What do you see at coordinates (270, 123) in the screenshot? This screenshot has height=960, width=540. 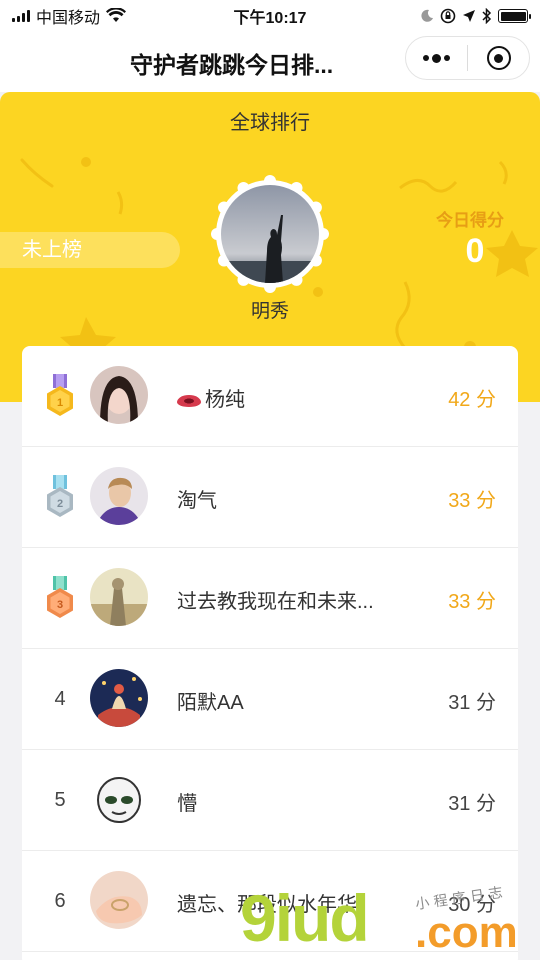 I see `global-rank-title: 全球排行` at bounding box center [270, 123].